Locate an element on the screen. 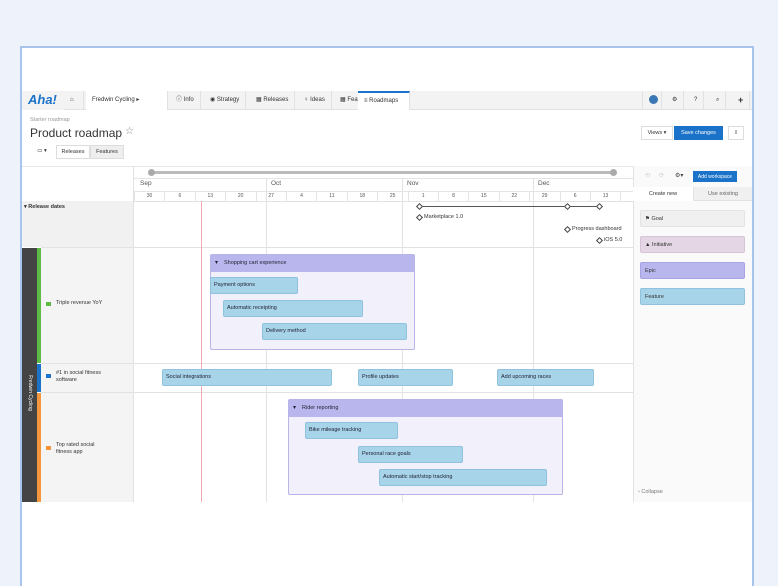 The image size is (778, 586). week-label: 20 is located at coordinates (240, 196).